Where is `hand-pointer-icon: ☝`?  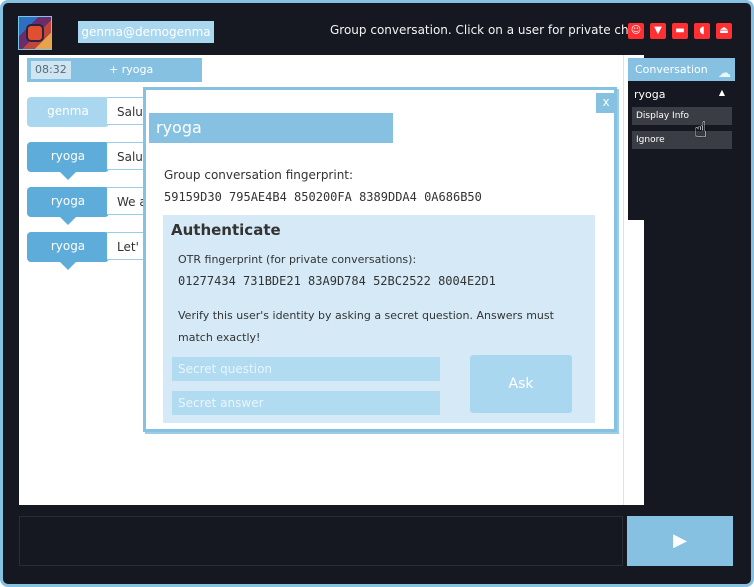 hand-pointer-icon: ☝ is located at coordinates (701, 130).